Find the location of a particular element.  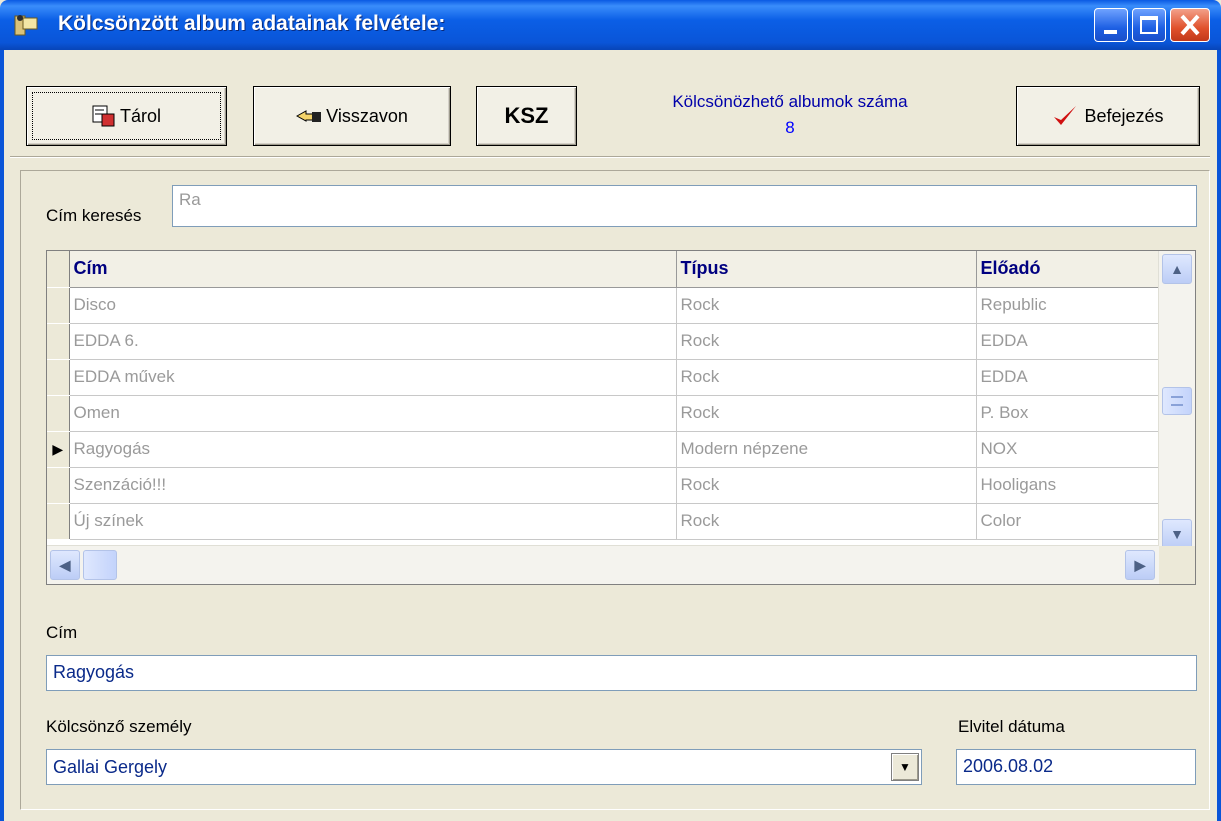

horizontal-scrollbar: ◀ ▶ is located at coordinates (603, 564).